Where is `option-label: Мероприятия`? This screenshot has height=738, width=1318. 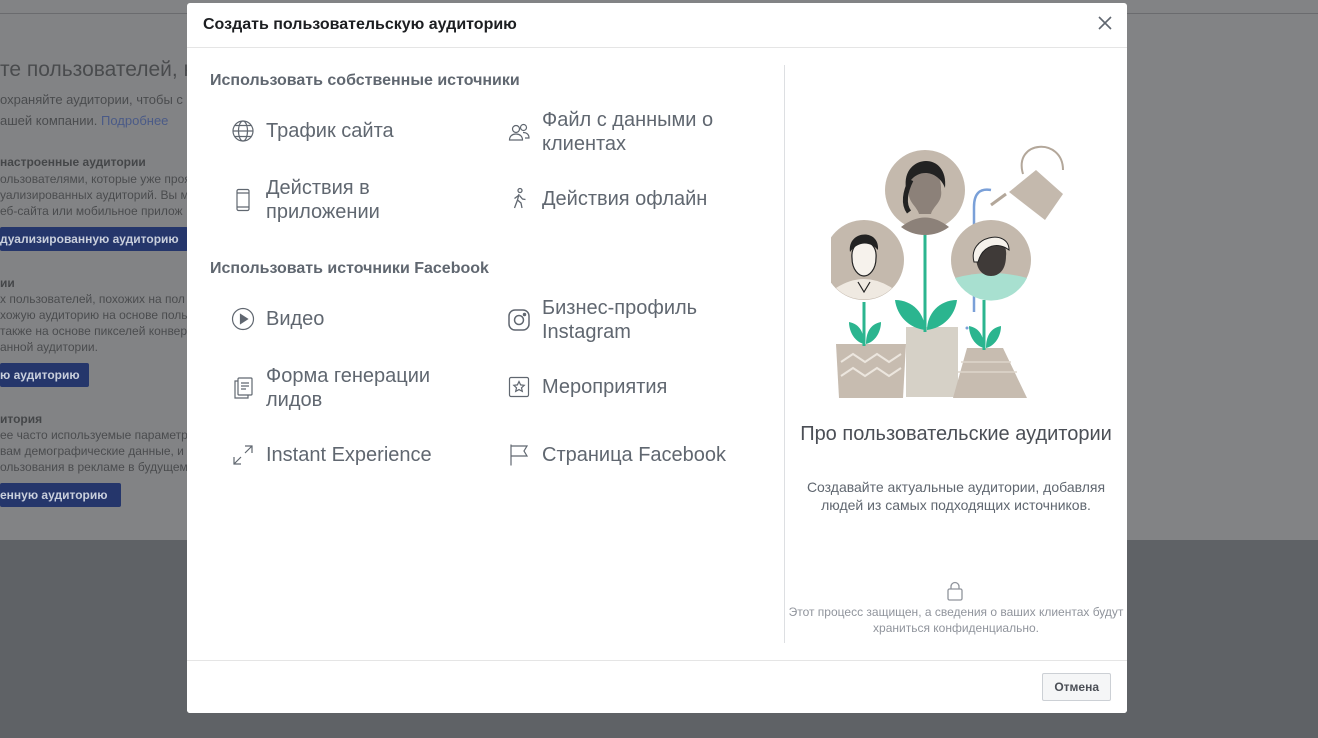 option-label: Мероприятия is located at coordinates (605, 387).